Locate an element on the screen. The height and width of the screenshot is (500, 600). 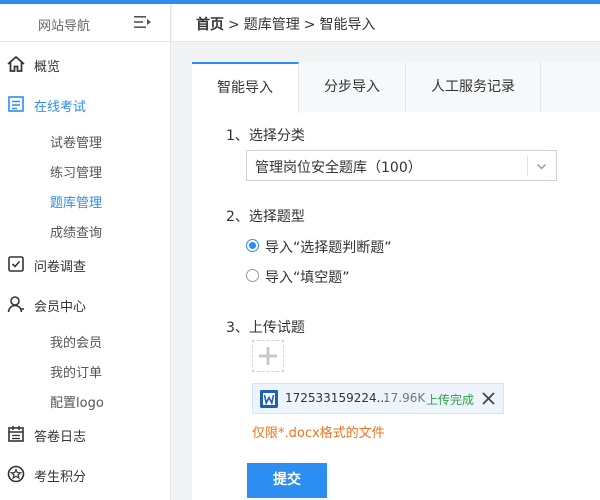
submit-button: 提交 is located at coordinates (287, 480).